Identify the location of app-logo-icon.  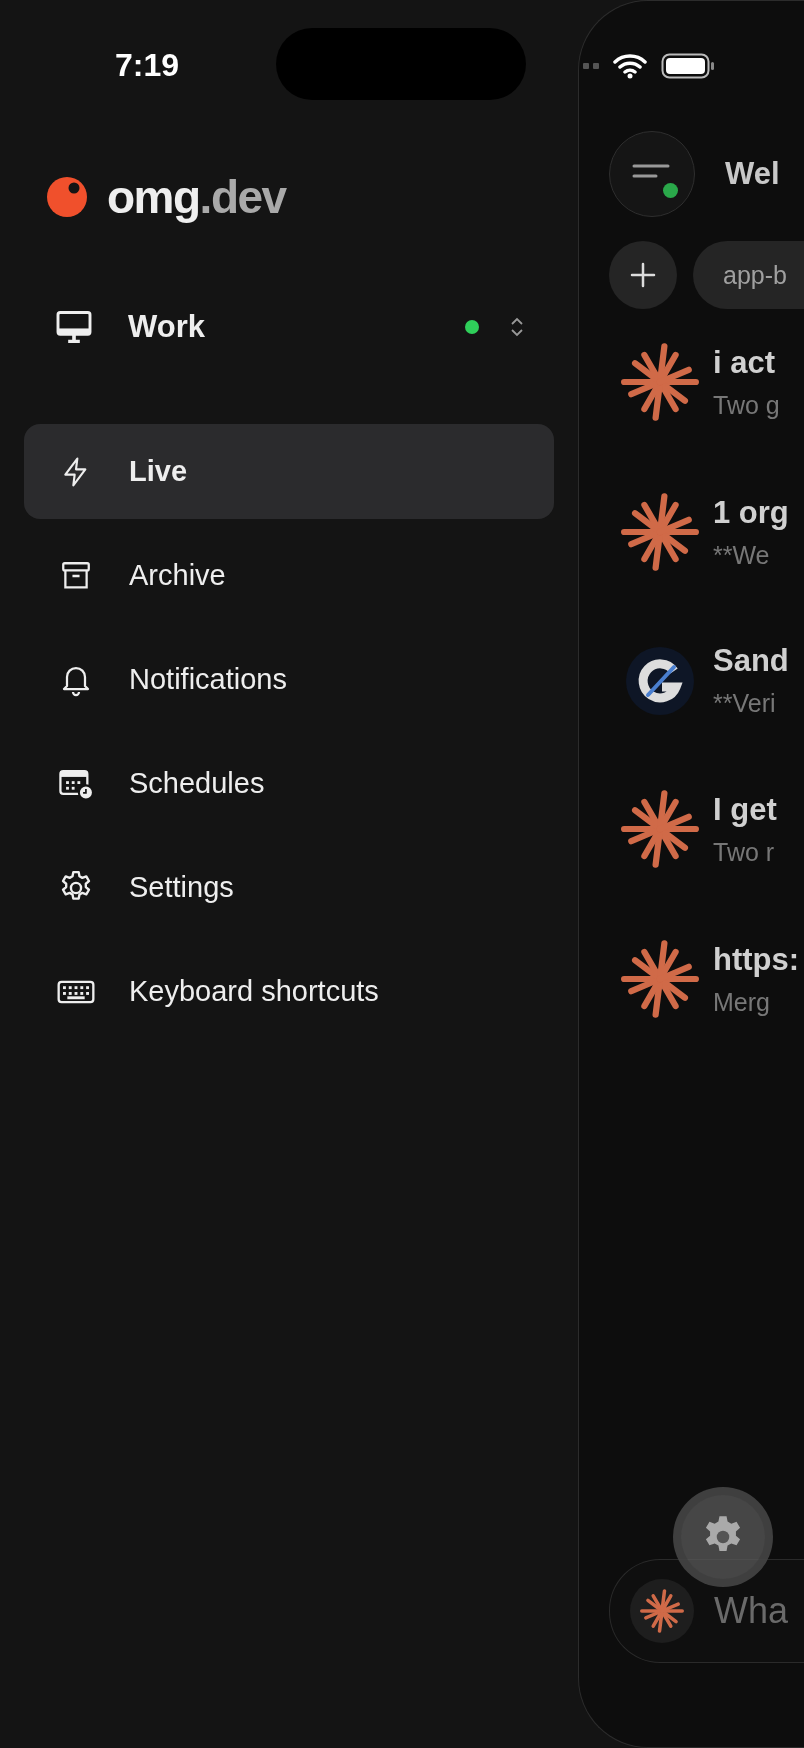
(660, 680).